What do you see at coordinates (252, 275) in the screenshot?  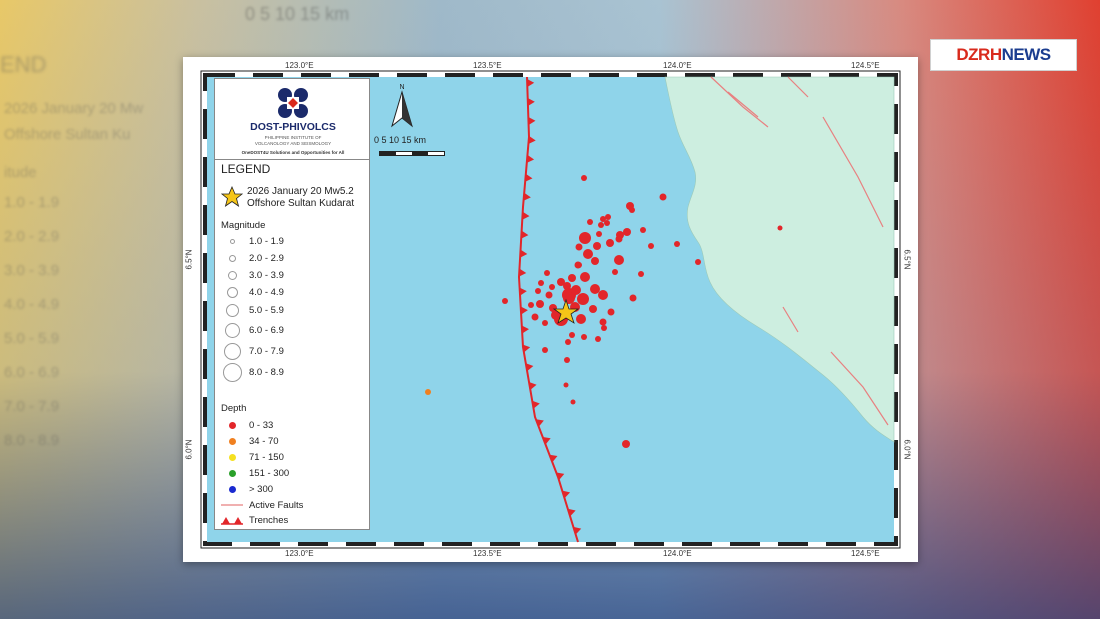 I see `magnitude-row: 3.0 - 3.9` at bounding box center [252, 275].